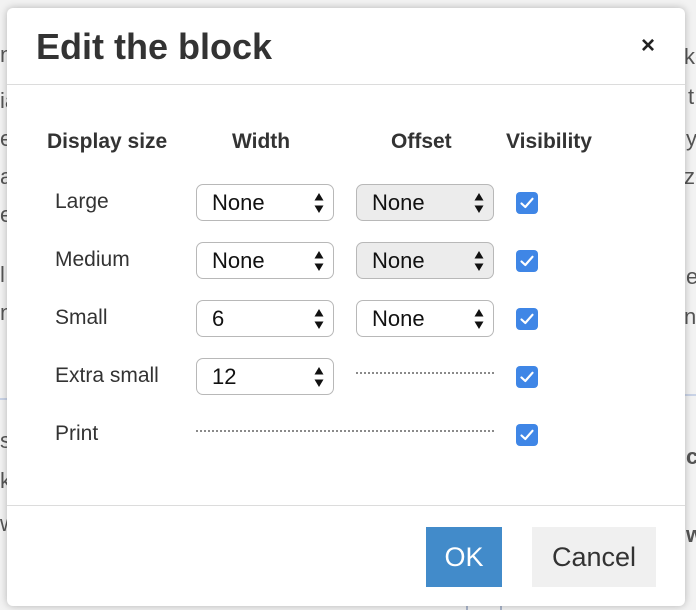 The width and height of the screenshot is (696, 610). What do you see at coordinates (77, 433) in the screenshot?
I see `row-label-print: Print` at bounding box center [77, 433].